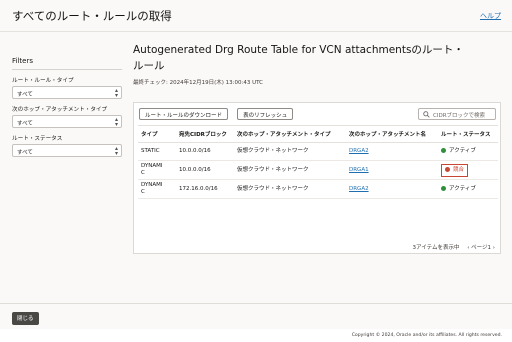  What do you see at coordinates (43, 81) in the screenshot?
I see `filter-route-type-label: ルート・ルール・タイプ` at bounding box center [43, 81].